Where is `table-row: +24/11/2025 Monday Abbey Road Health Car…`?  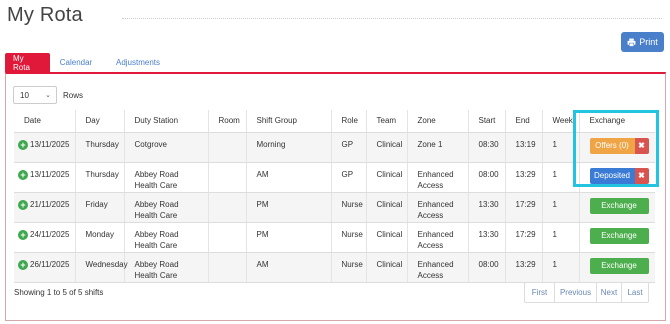 table-row: +24/11/2025 Monday Abbey Road Health Car… is located at coordinates (334, 237).